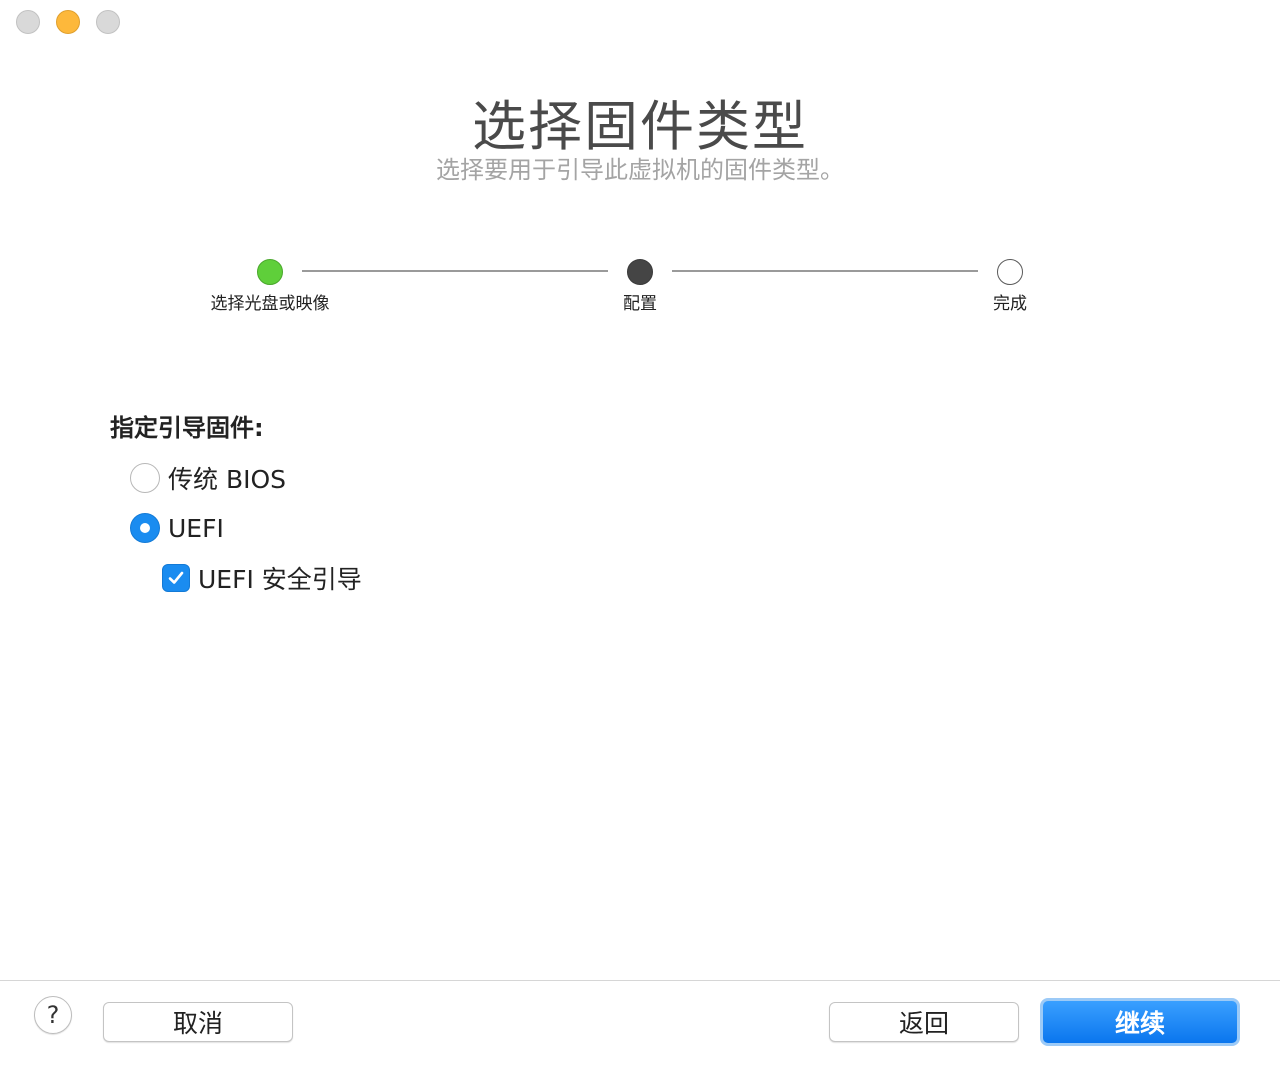 This screenshot has height=1066, width=1280. Describe the element at coordinates (640, 980) in the screenshot. I see `footer-divider` at that location.